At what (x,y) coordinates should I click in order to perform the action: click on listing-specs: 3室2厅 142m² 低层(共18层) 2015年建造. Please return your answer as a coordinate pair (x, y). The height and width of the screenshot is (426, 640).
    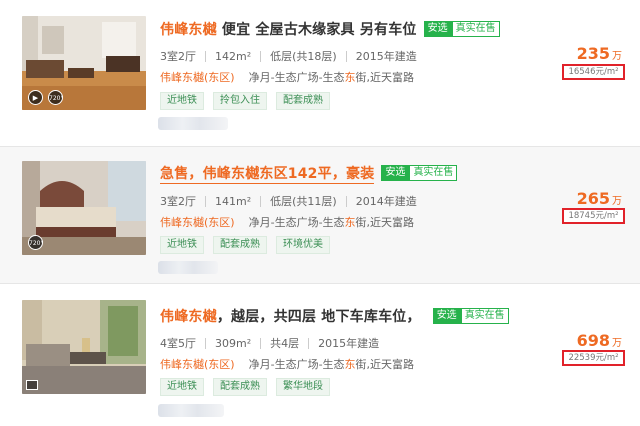
    Looking at the image, I should click on (288, 56).